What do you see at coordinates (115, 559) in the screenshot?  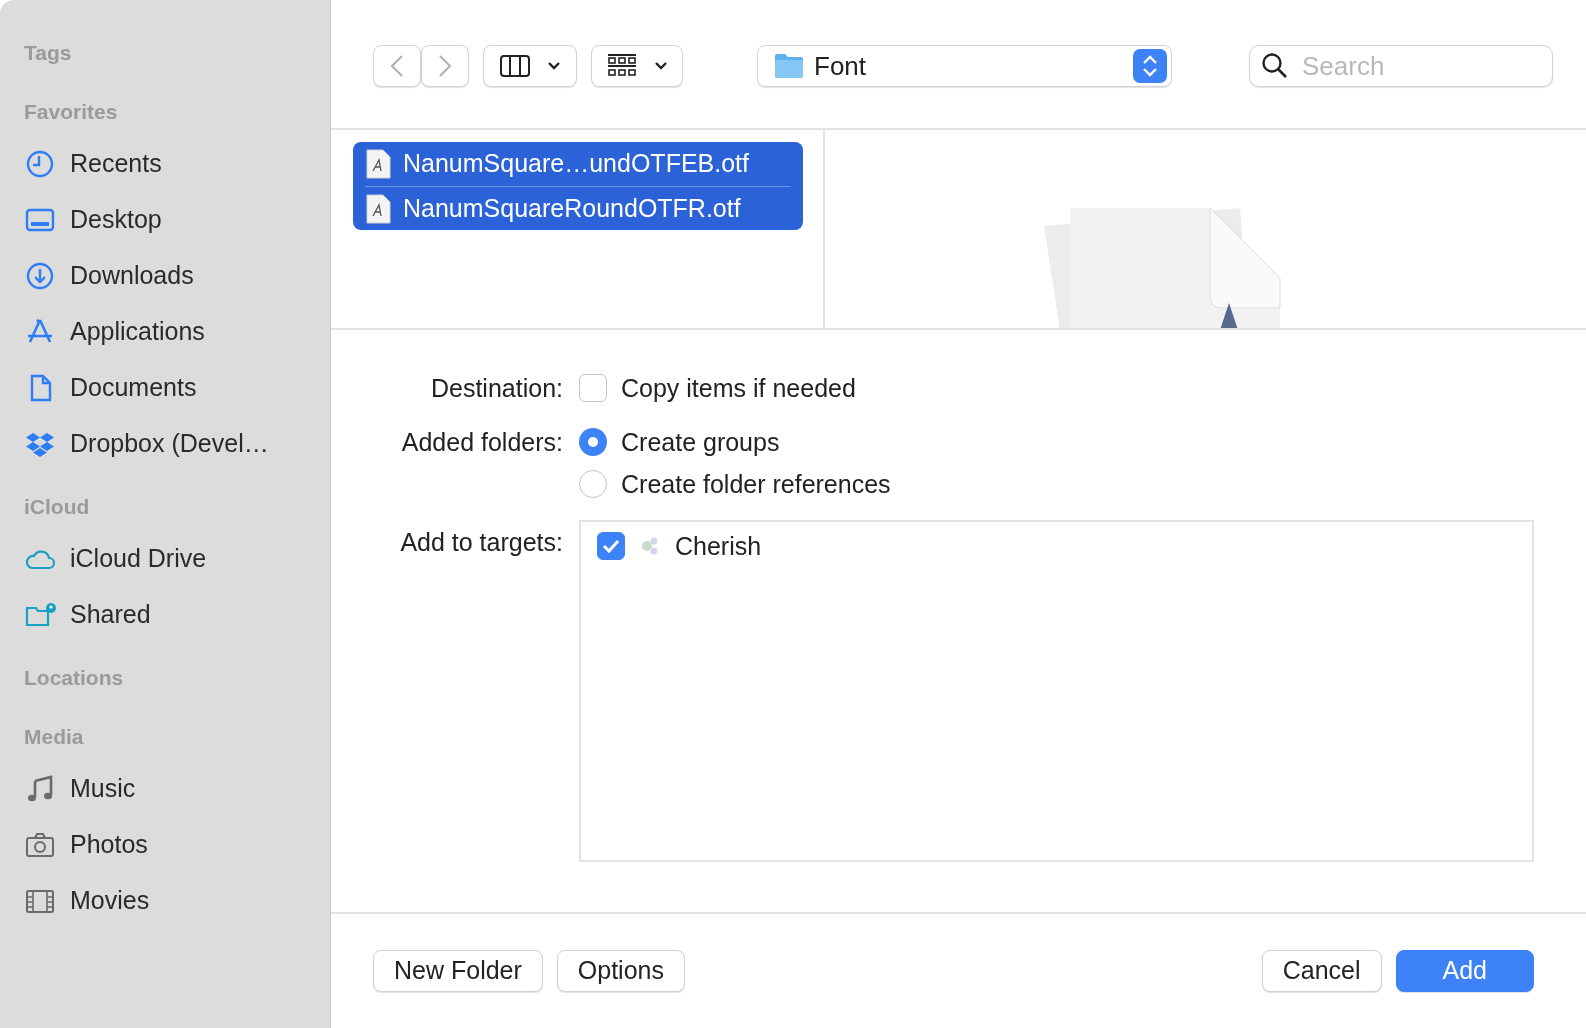 I see `sidebar-item: iCloud Drive` at bounding box center [115, 559].